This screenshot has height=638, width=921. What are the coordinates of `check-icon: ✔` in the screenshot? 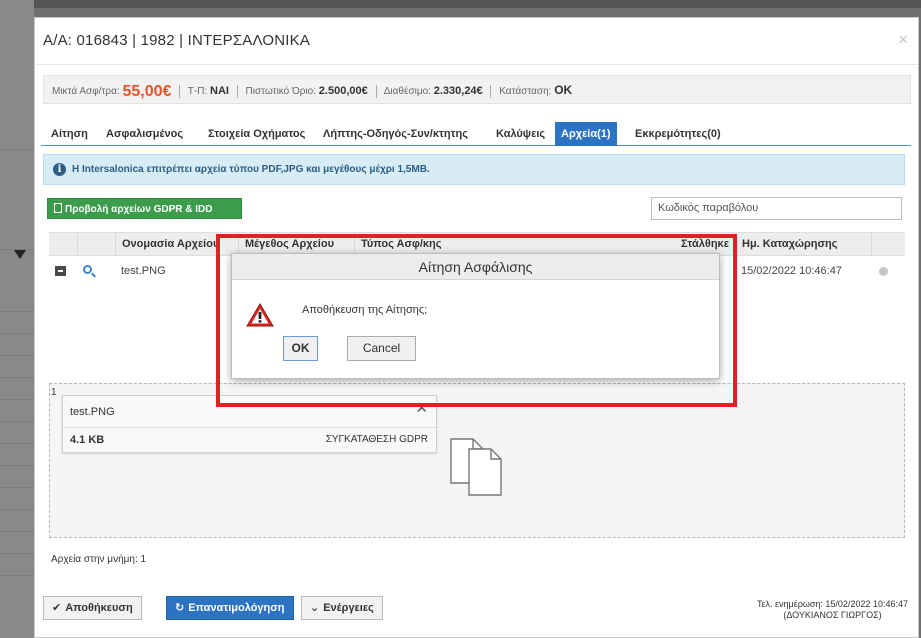 It's located at (57, 608).